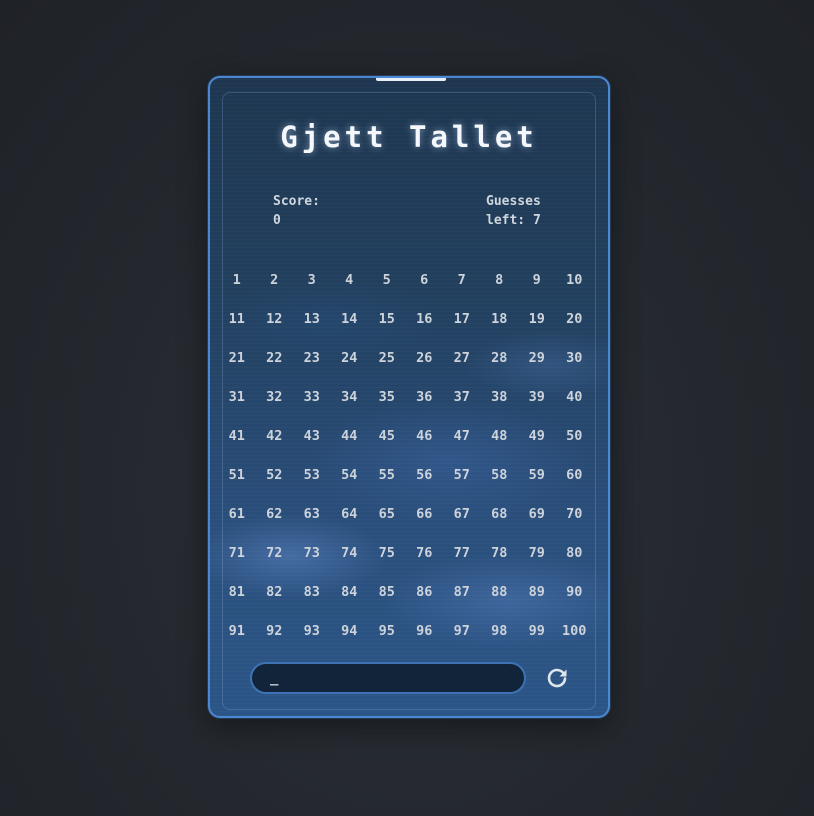 The width and height of the screenshot is (814, 816). What do you see at coordinates (462, 592) in the screenshot?
I see `number-cell: 87` at bounding box center [462, 592].